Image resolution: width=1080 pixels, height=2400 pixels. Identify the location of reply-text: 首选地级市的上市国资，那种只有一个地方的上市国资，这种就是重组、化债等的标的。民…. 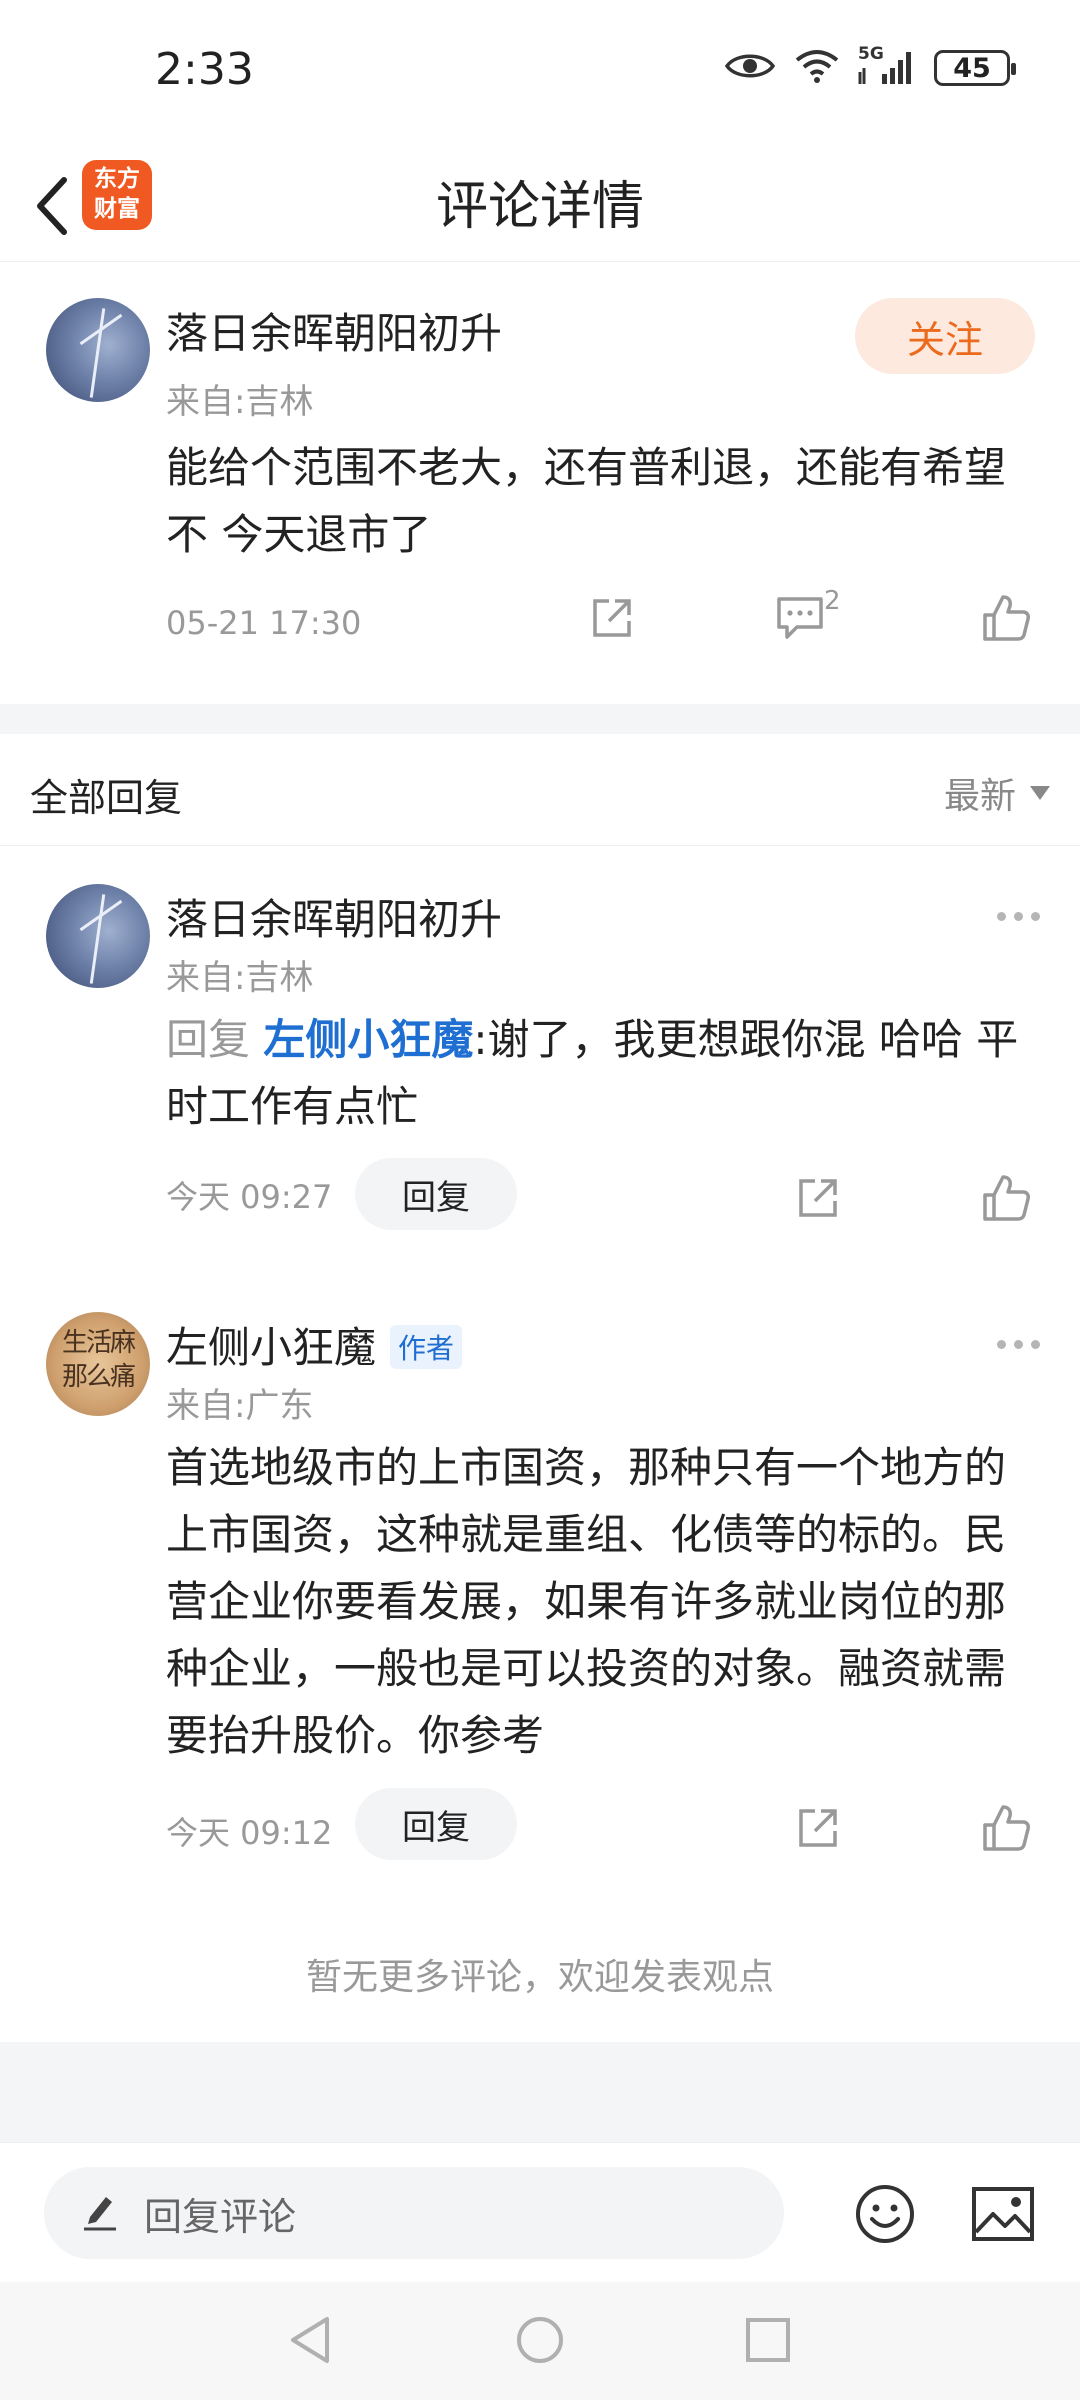
(586, 1601).